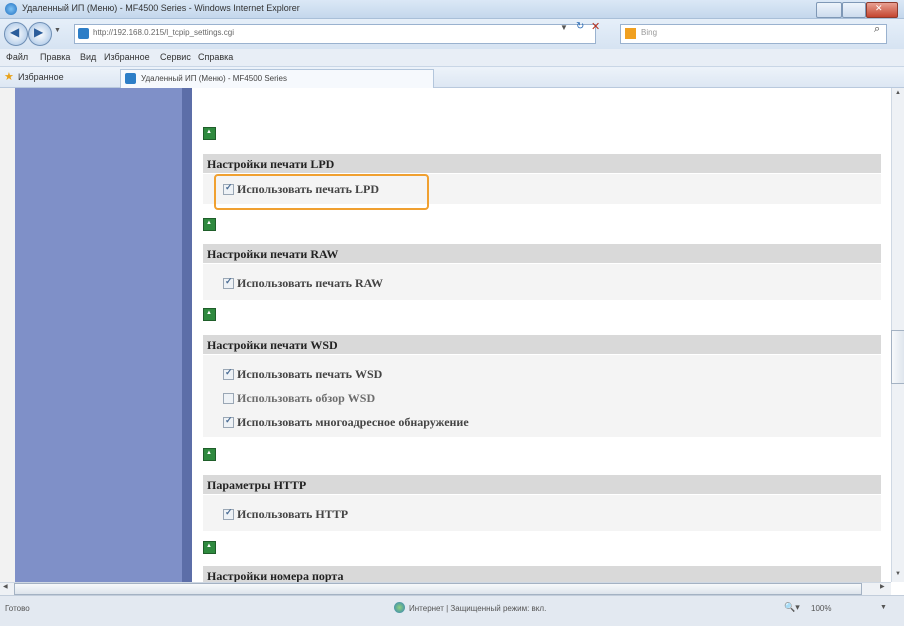 The height and width of the screenshot is (626, 904). Describe the element at coordinates (821, 608) in the screenshot. I see `zoom-level: 100%` at that location.